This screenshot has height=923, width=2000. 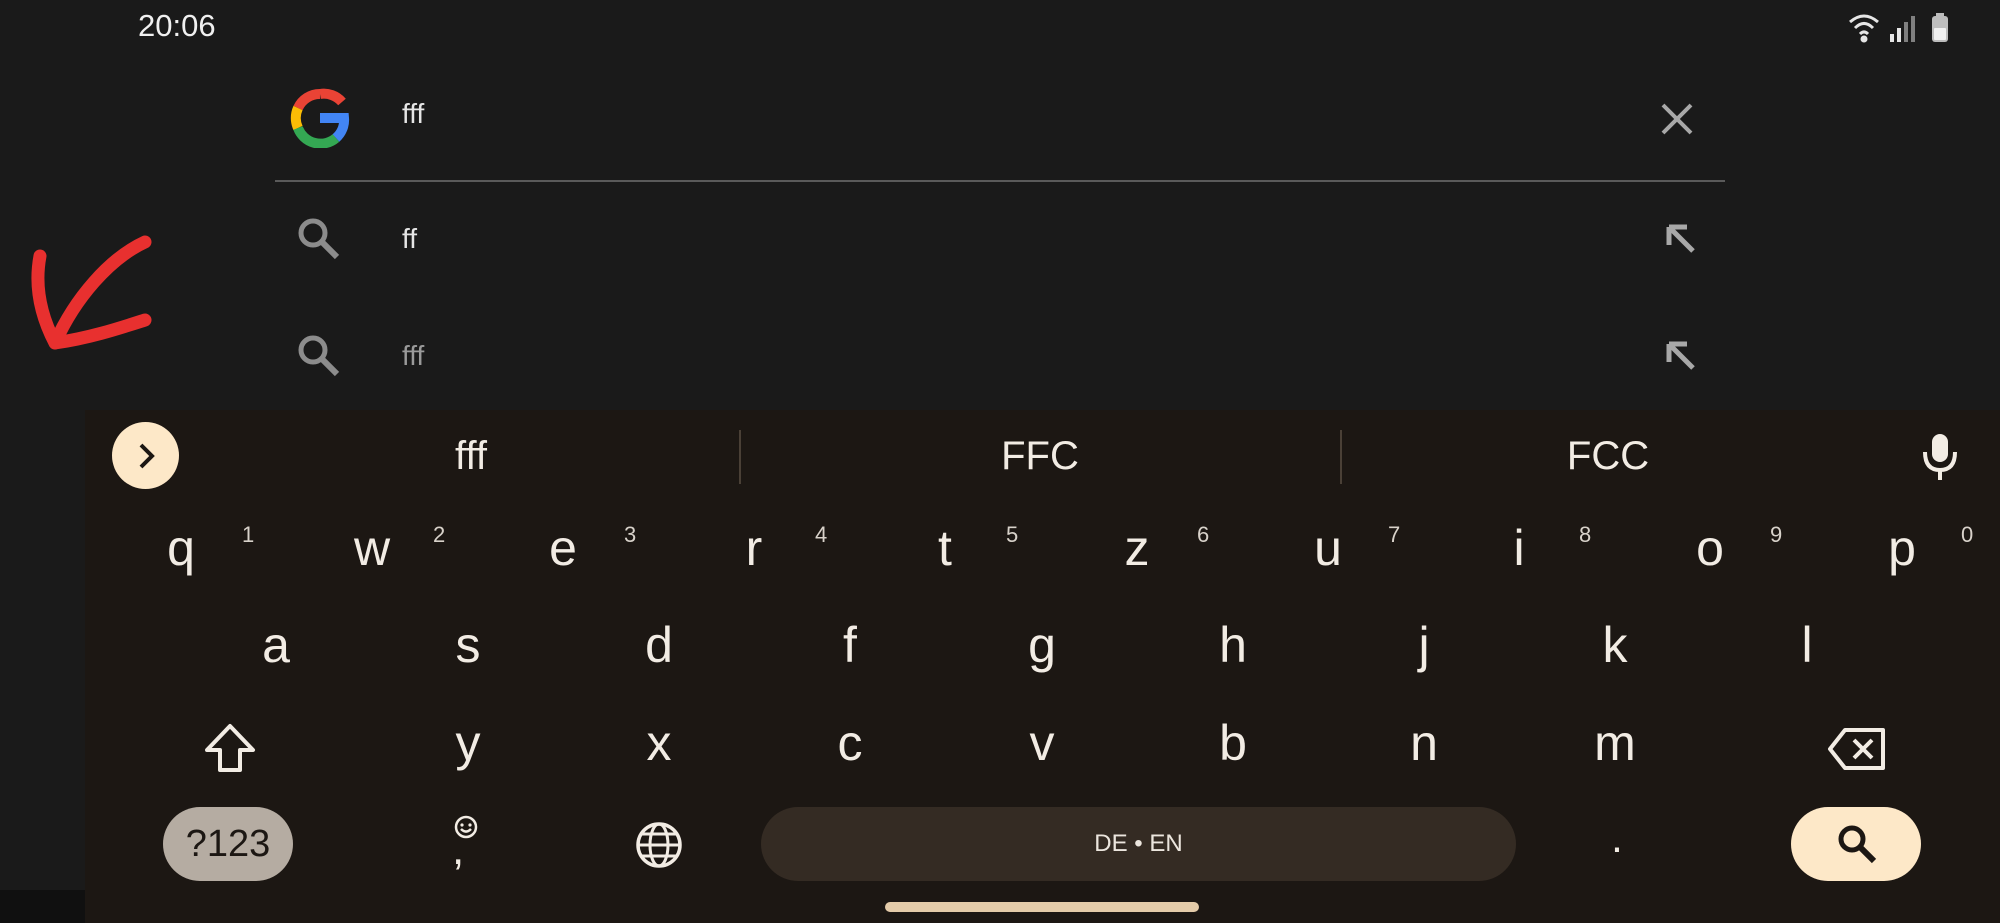 What do you see at coordinates (1233, 743) in the screenshot?
I see `key-b: b` at bounding box center [1233, 743].